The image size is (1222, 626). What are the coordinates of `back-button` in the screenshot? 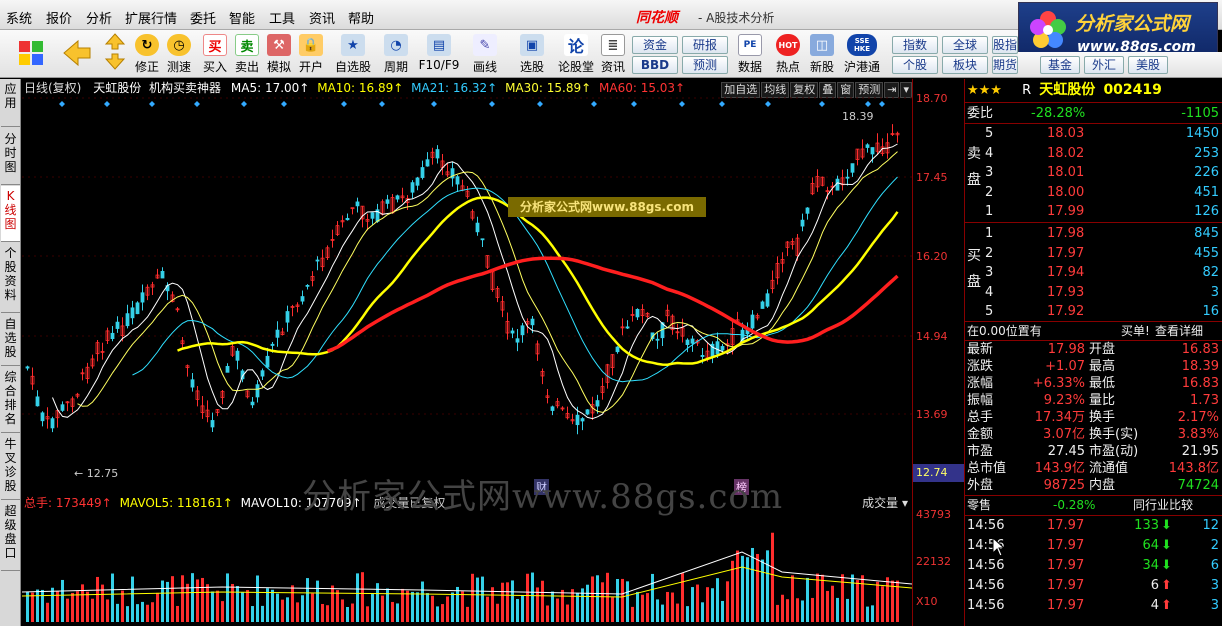 It's located at (77, 54).